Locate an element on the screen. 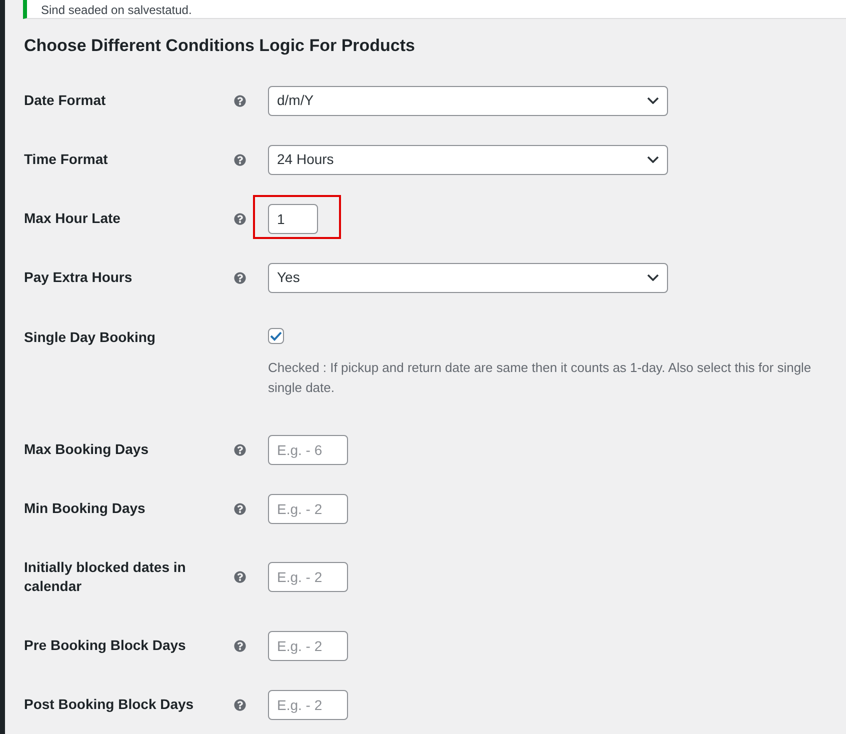 Image resolution: width=846 pixels, height=734 pixels. checkbox is located at coordinates (276, 336).